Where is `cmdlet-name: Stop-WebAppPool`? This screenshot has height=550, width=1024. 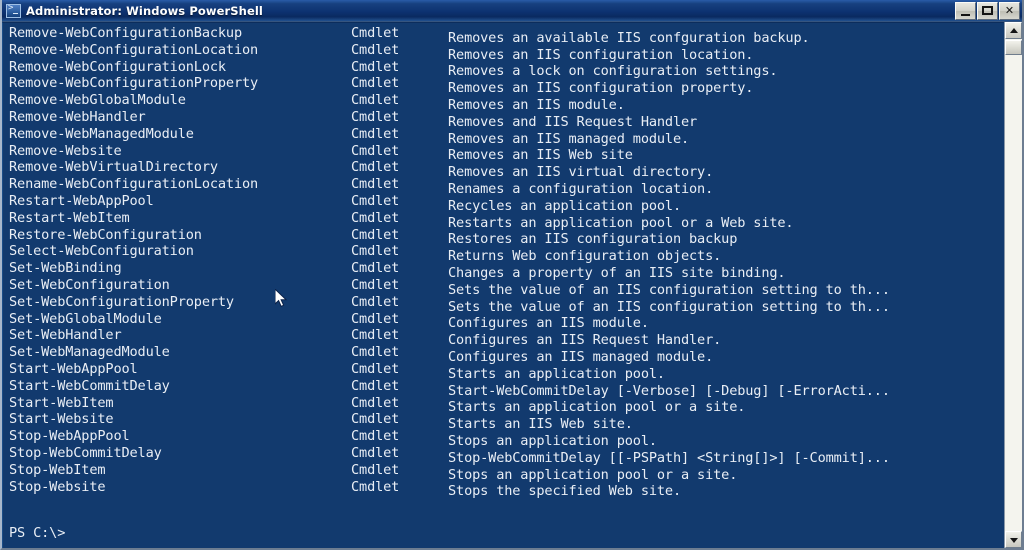
cmdlet-name: Stop-WebAppPool is located at coordinates (69, 436).